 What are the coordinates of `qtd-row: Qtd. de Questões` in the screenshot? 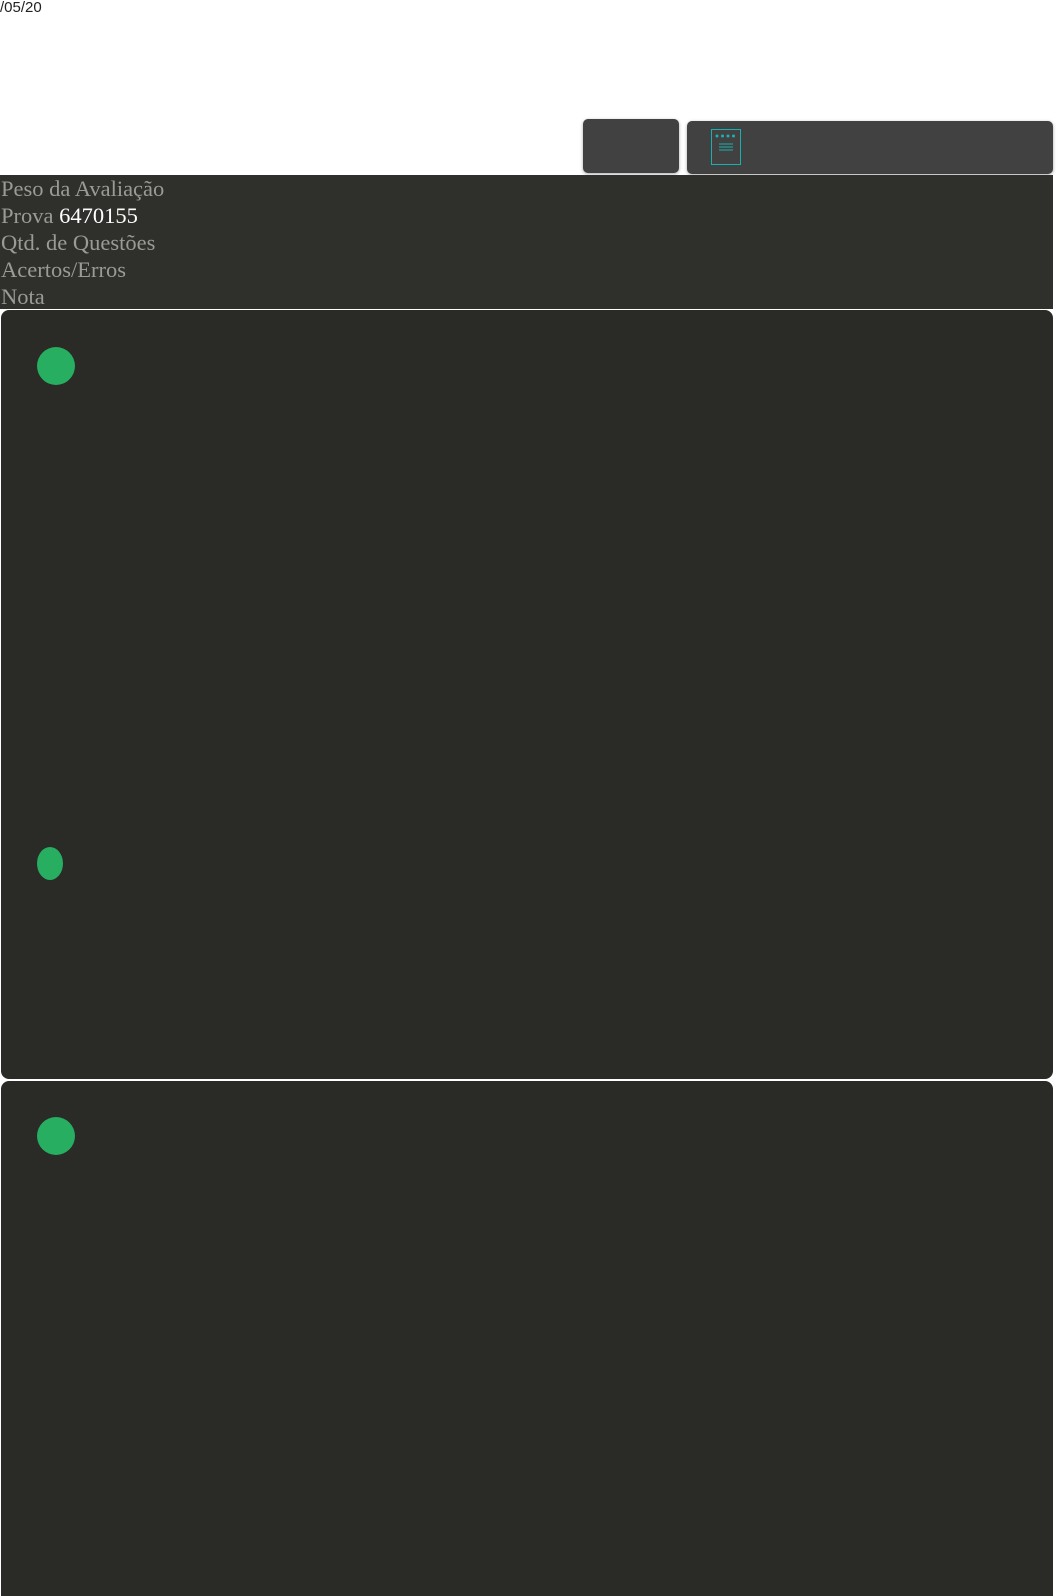 It's located at (526, 242).